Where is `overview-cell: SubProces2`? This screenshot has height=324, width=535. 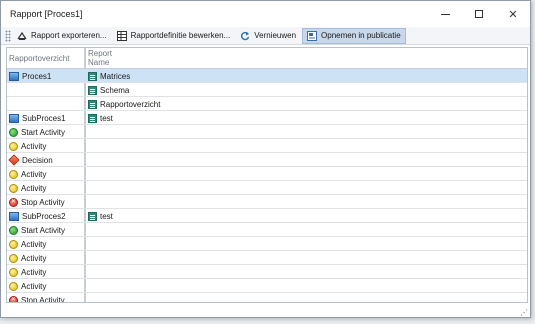 overview-cell: SubProces2 is located at coordinates (37, 216).